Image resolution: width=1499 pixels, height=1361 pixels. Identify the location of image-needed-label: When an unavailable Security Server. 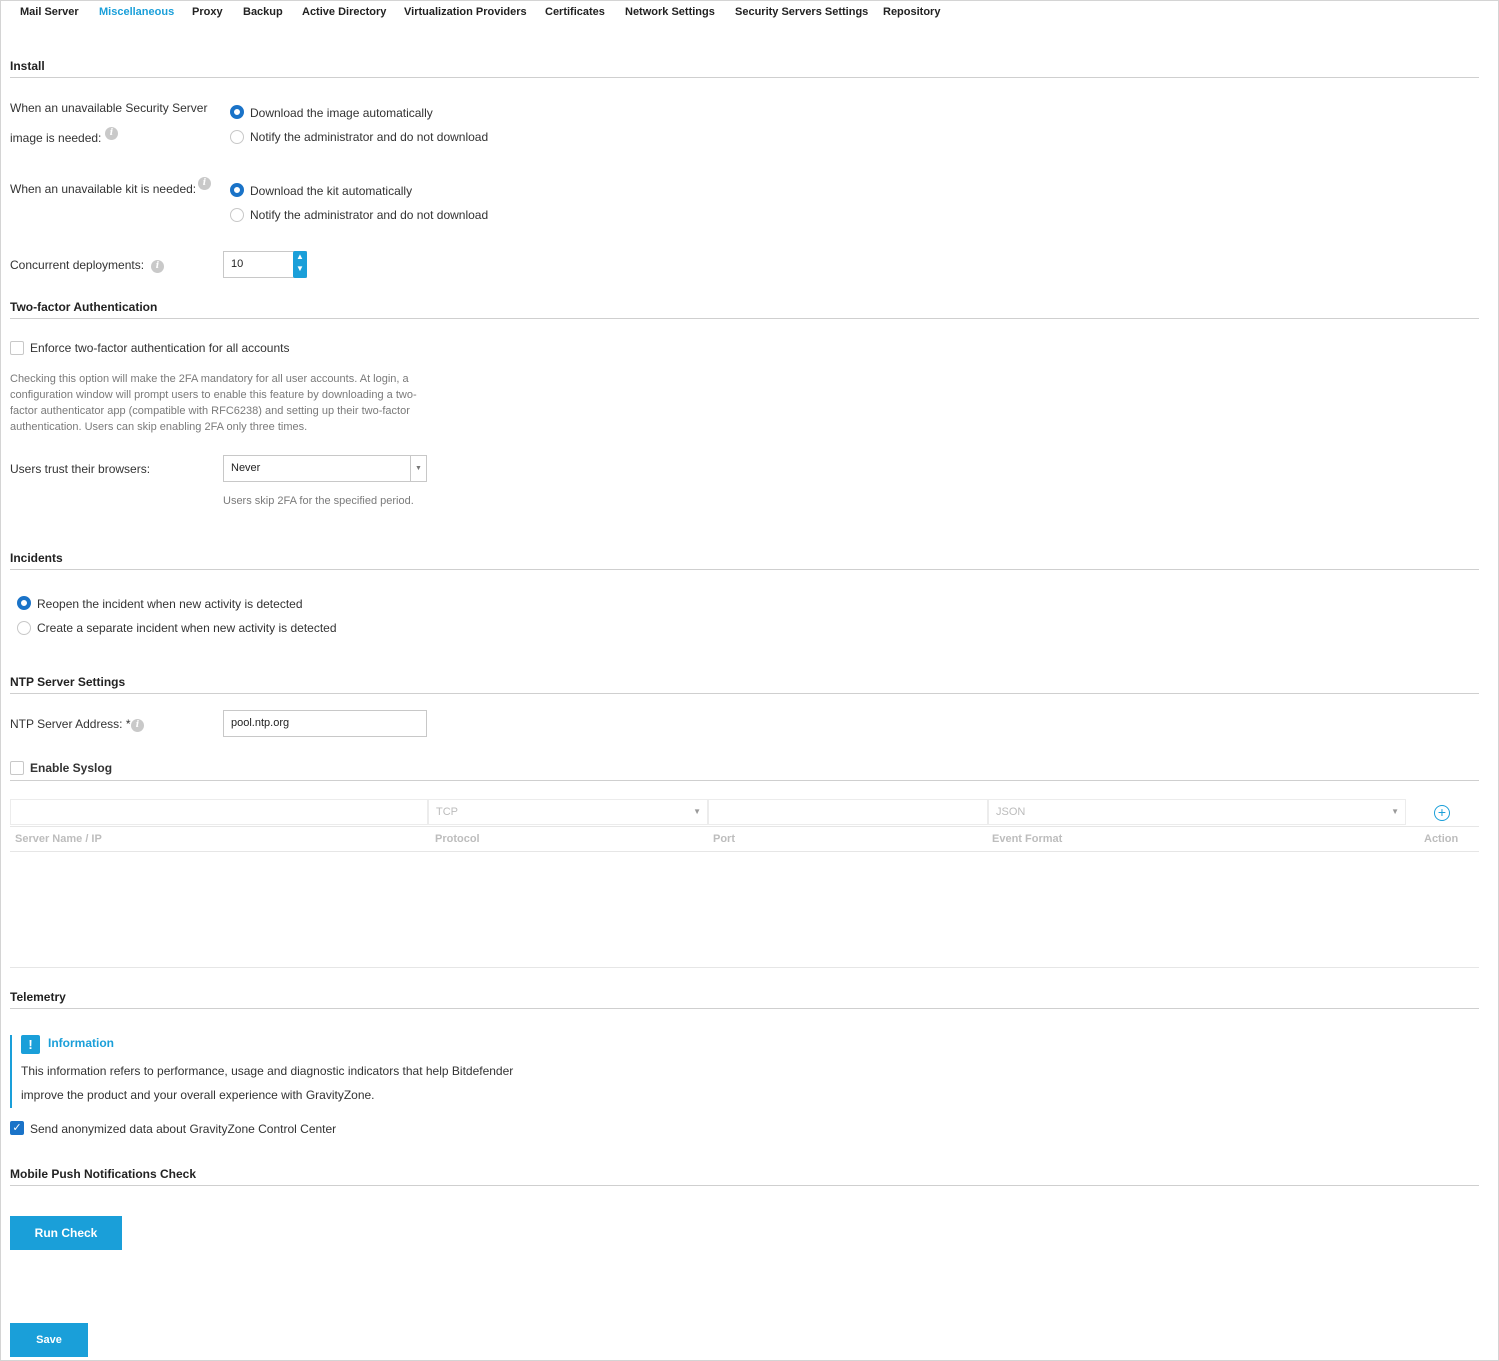
(109, 108).